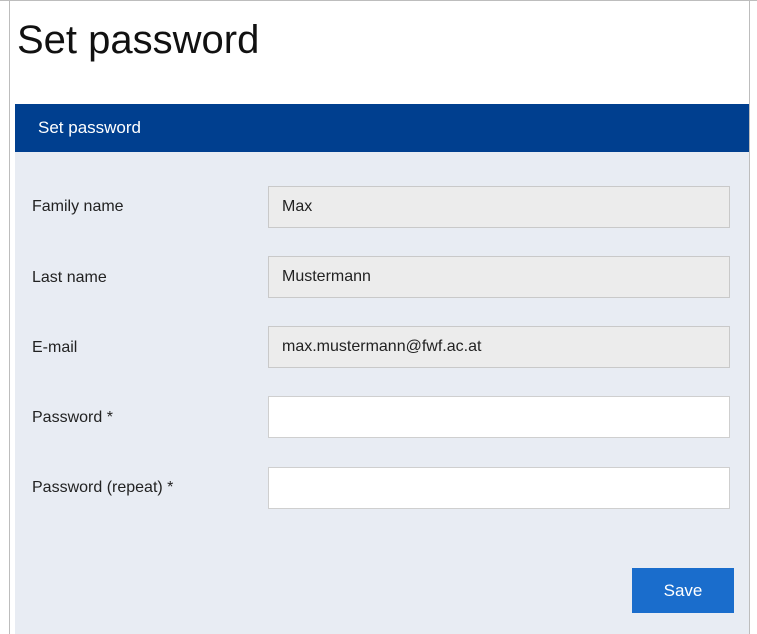  What do you see at coordinates (382, 128) in the screenshot?
I see `panel-header: Set password` at bounding box center [382, 128].